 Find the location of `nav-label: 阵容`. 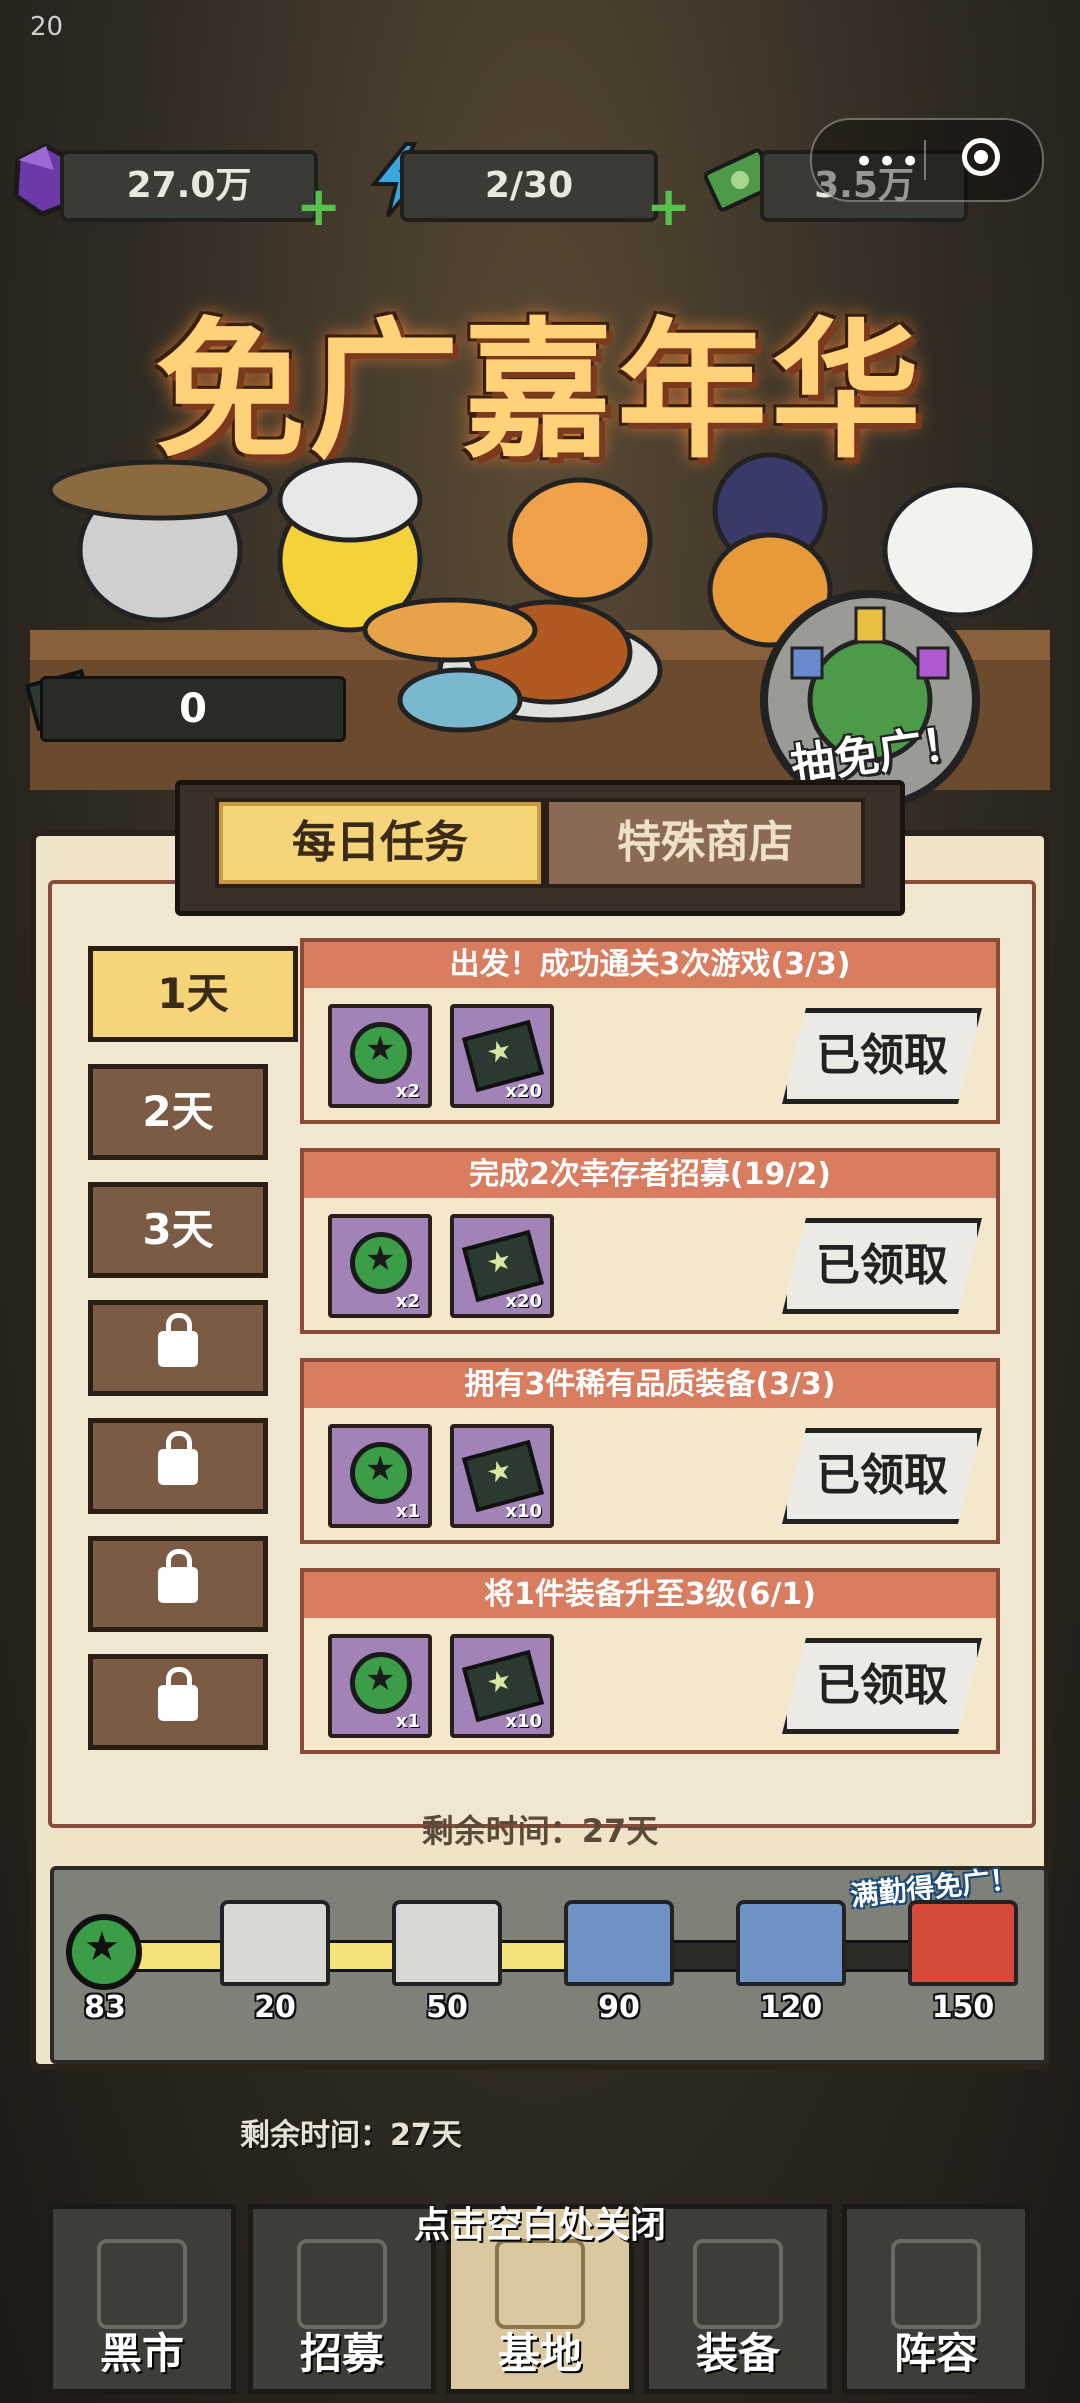

nav-label: 阵容 is located at coordinates (935, 2353).